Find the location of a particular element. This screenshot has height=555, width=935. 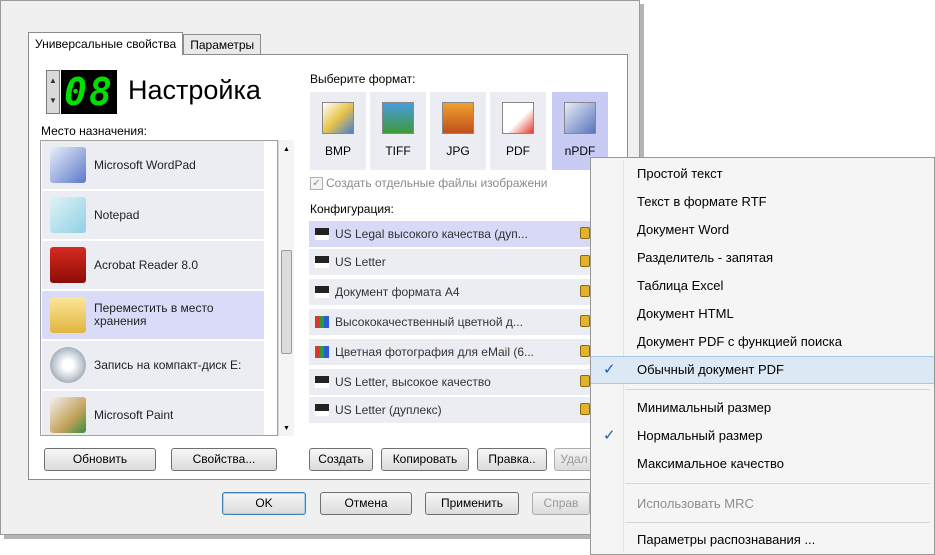

tiff-icon is located at coordinates (398, 118).